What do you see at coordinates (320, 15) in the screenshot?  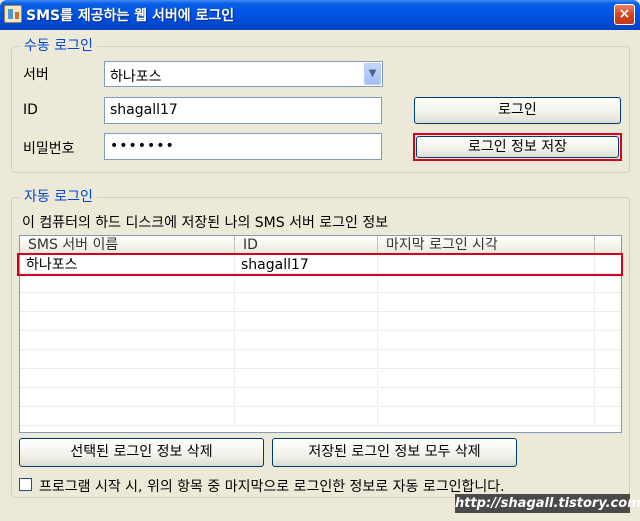 I see `title-bar: SMS를 제공하는 웹 서버에 로그인 ×` at bounding box center [320, 15].